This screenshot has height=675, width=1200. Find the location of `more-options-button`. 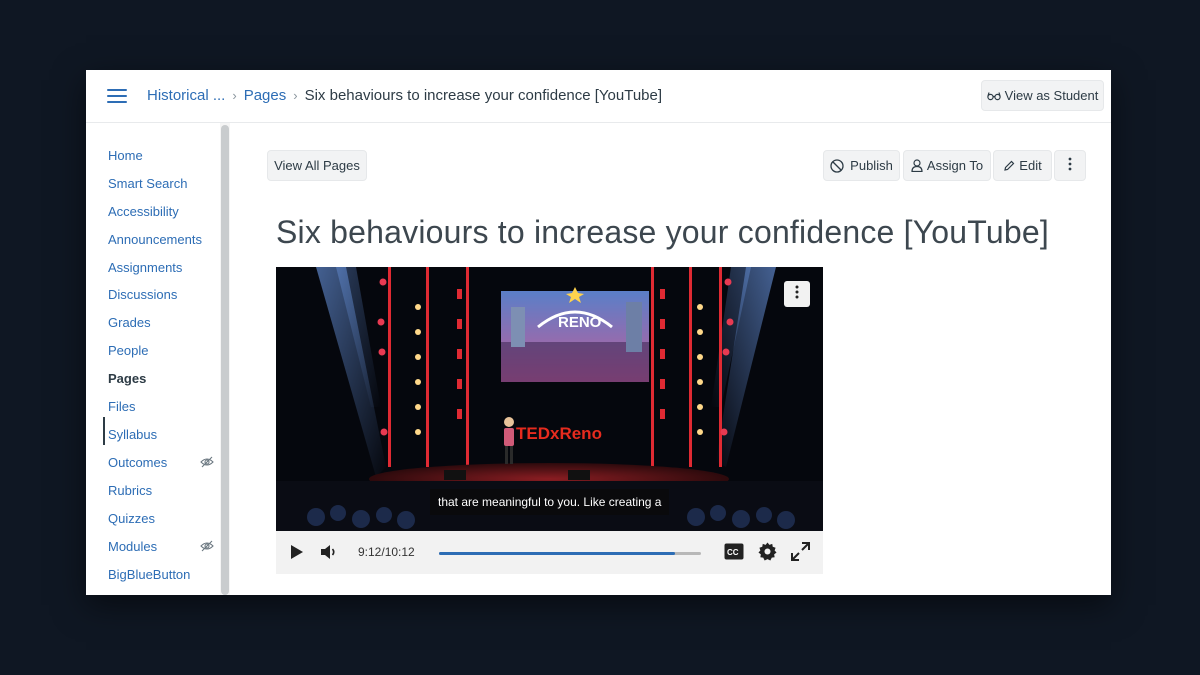

more-options-button is located at coordinates (1070, 165).